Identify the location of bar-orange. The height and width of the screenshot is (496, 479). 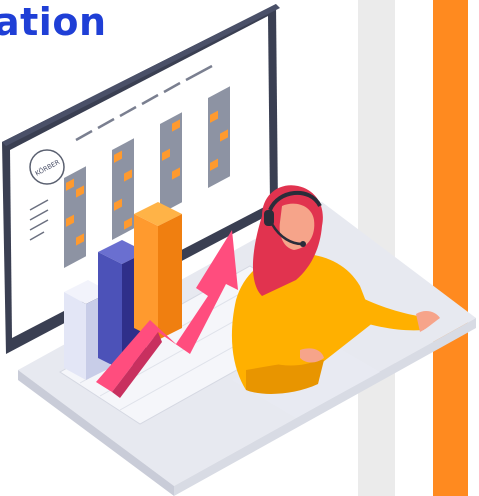
(158, 271).